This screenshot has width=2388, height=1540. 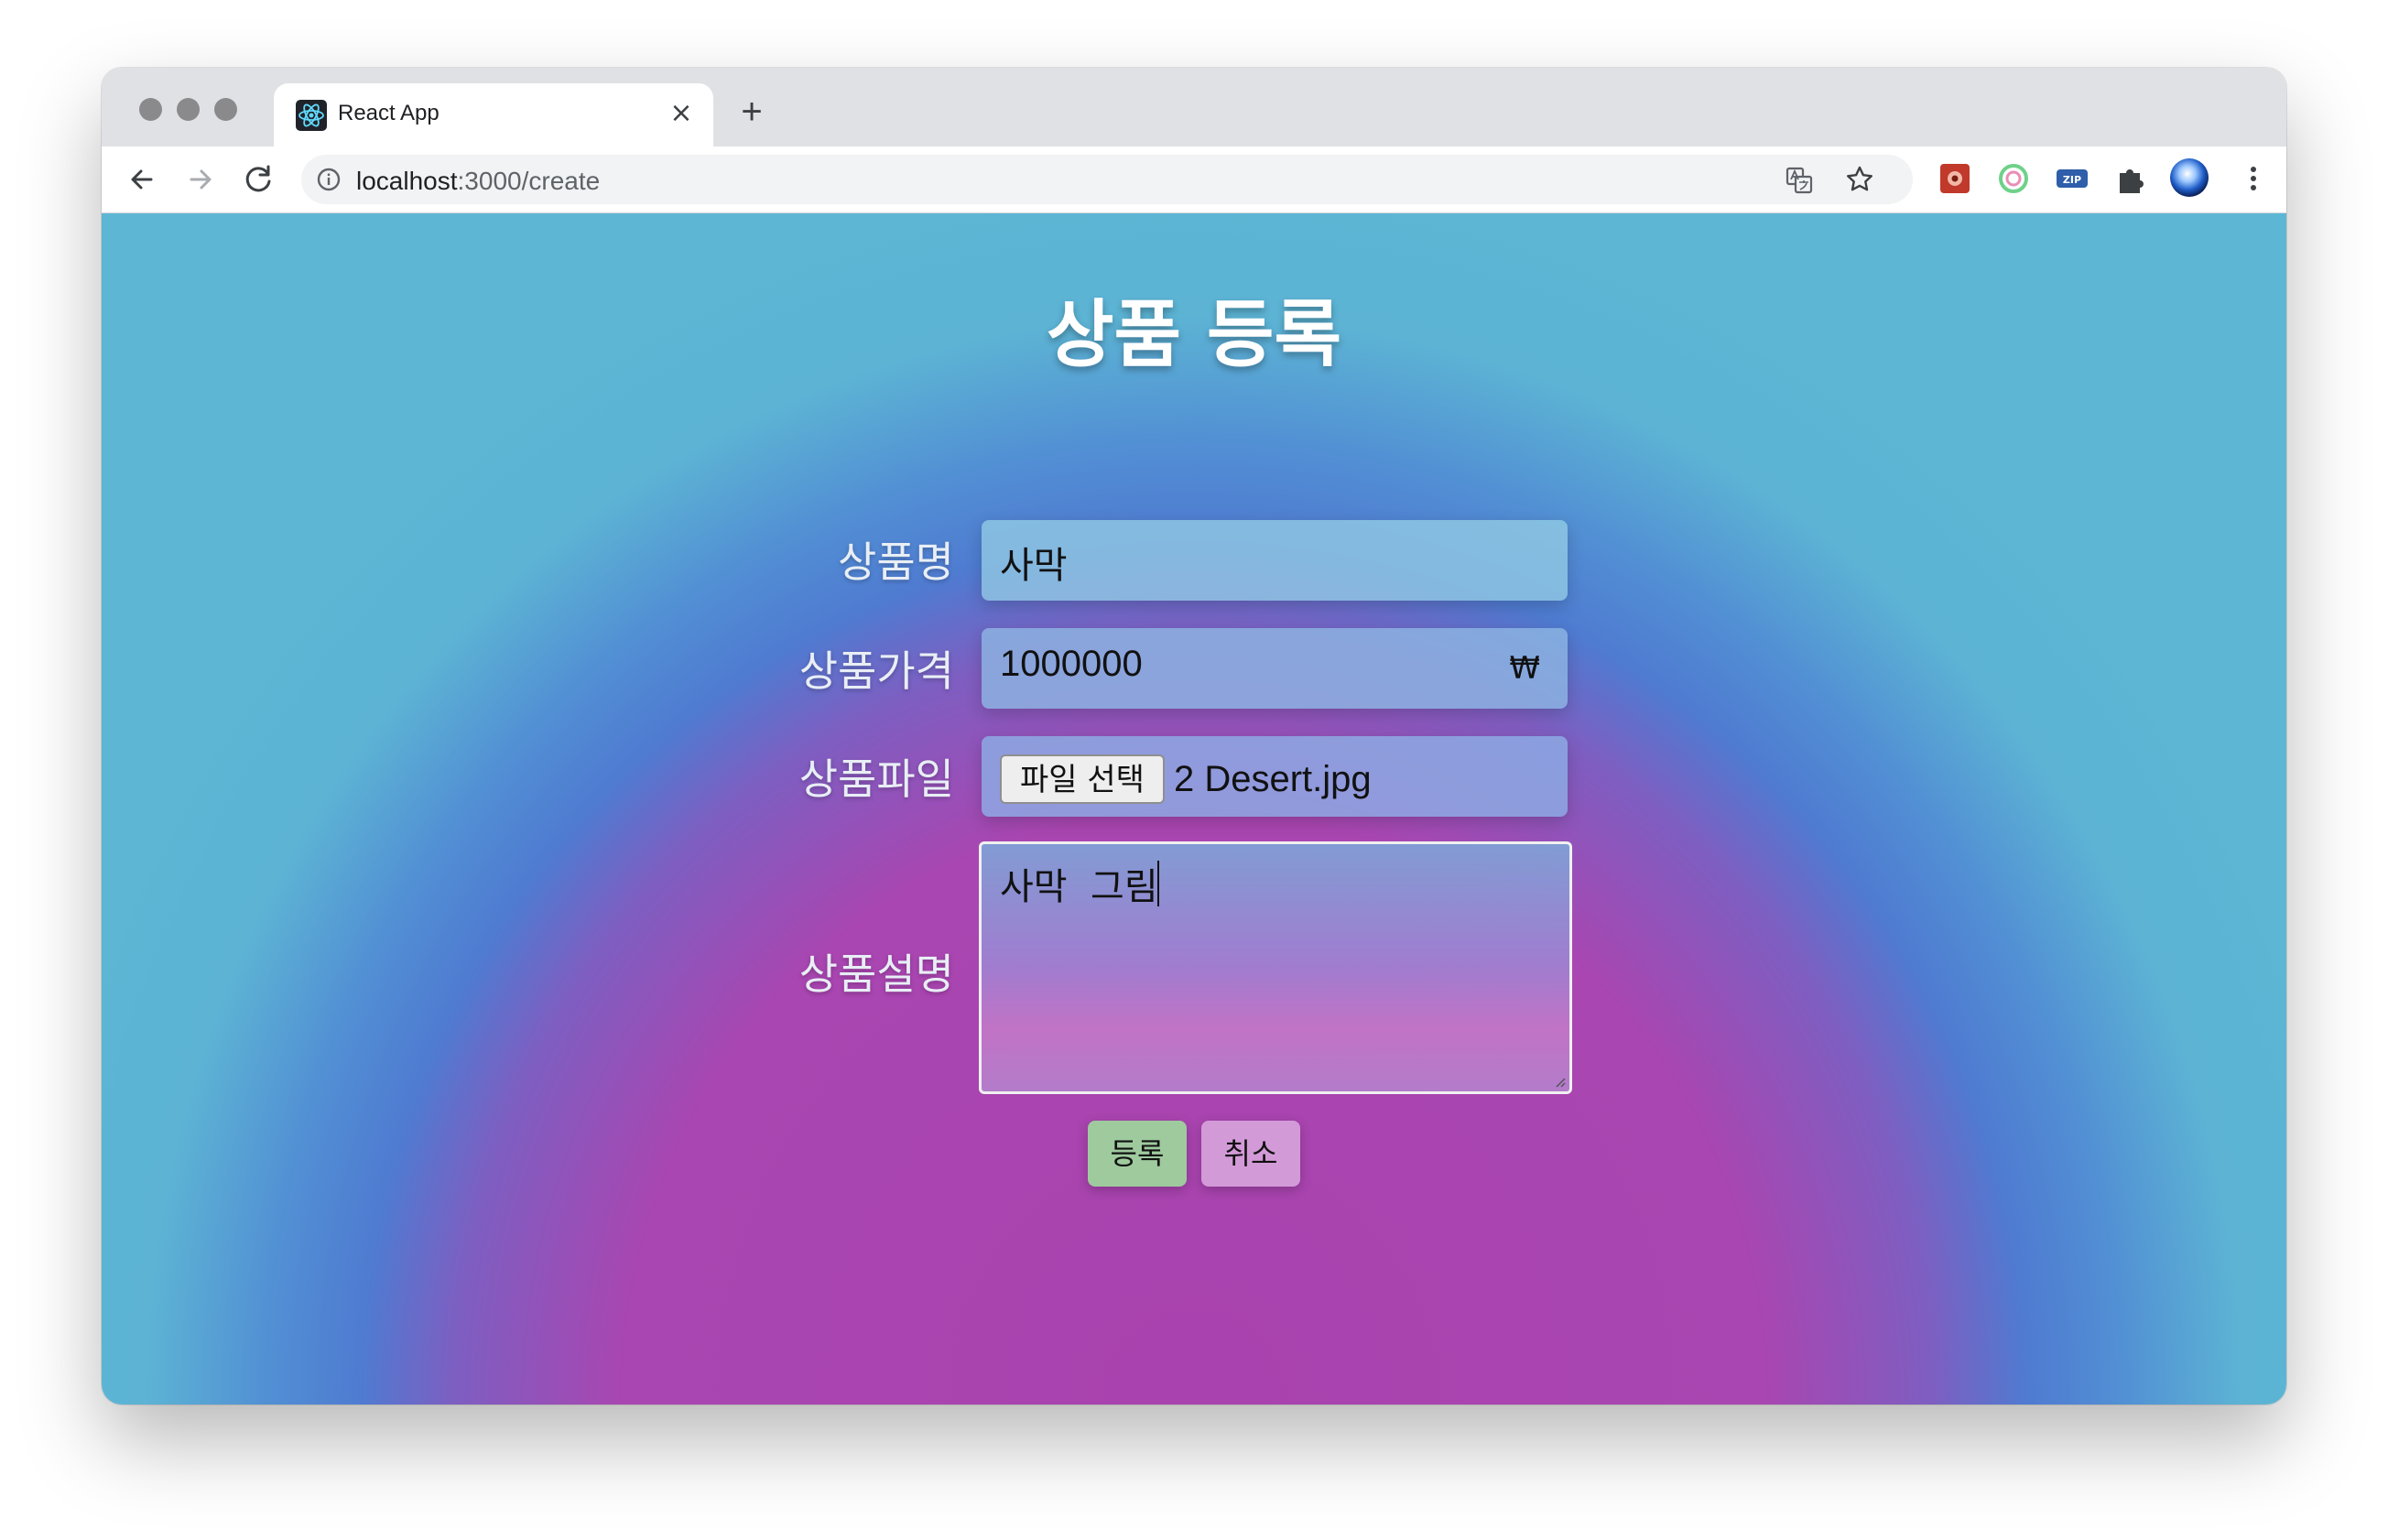 What do you see at coordinates (896, 562) in the screenshot?
I see `product-name-label: 상품명` at bounding box center [896, 562].